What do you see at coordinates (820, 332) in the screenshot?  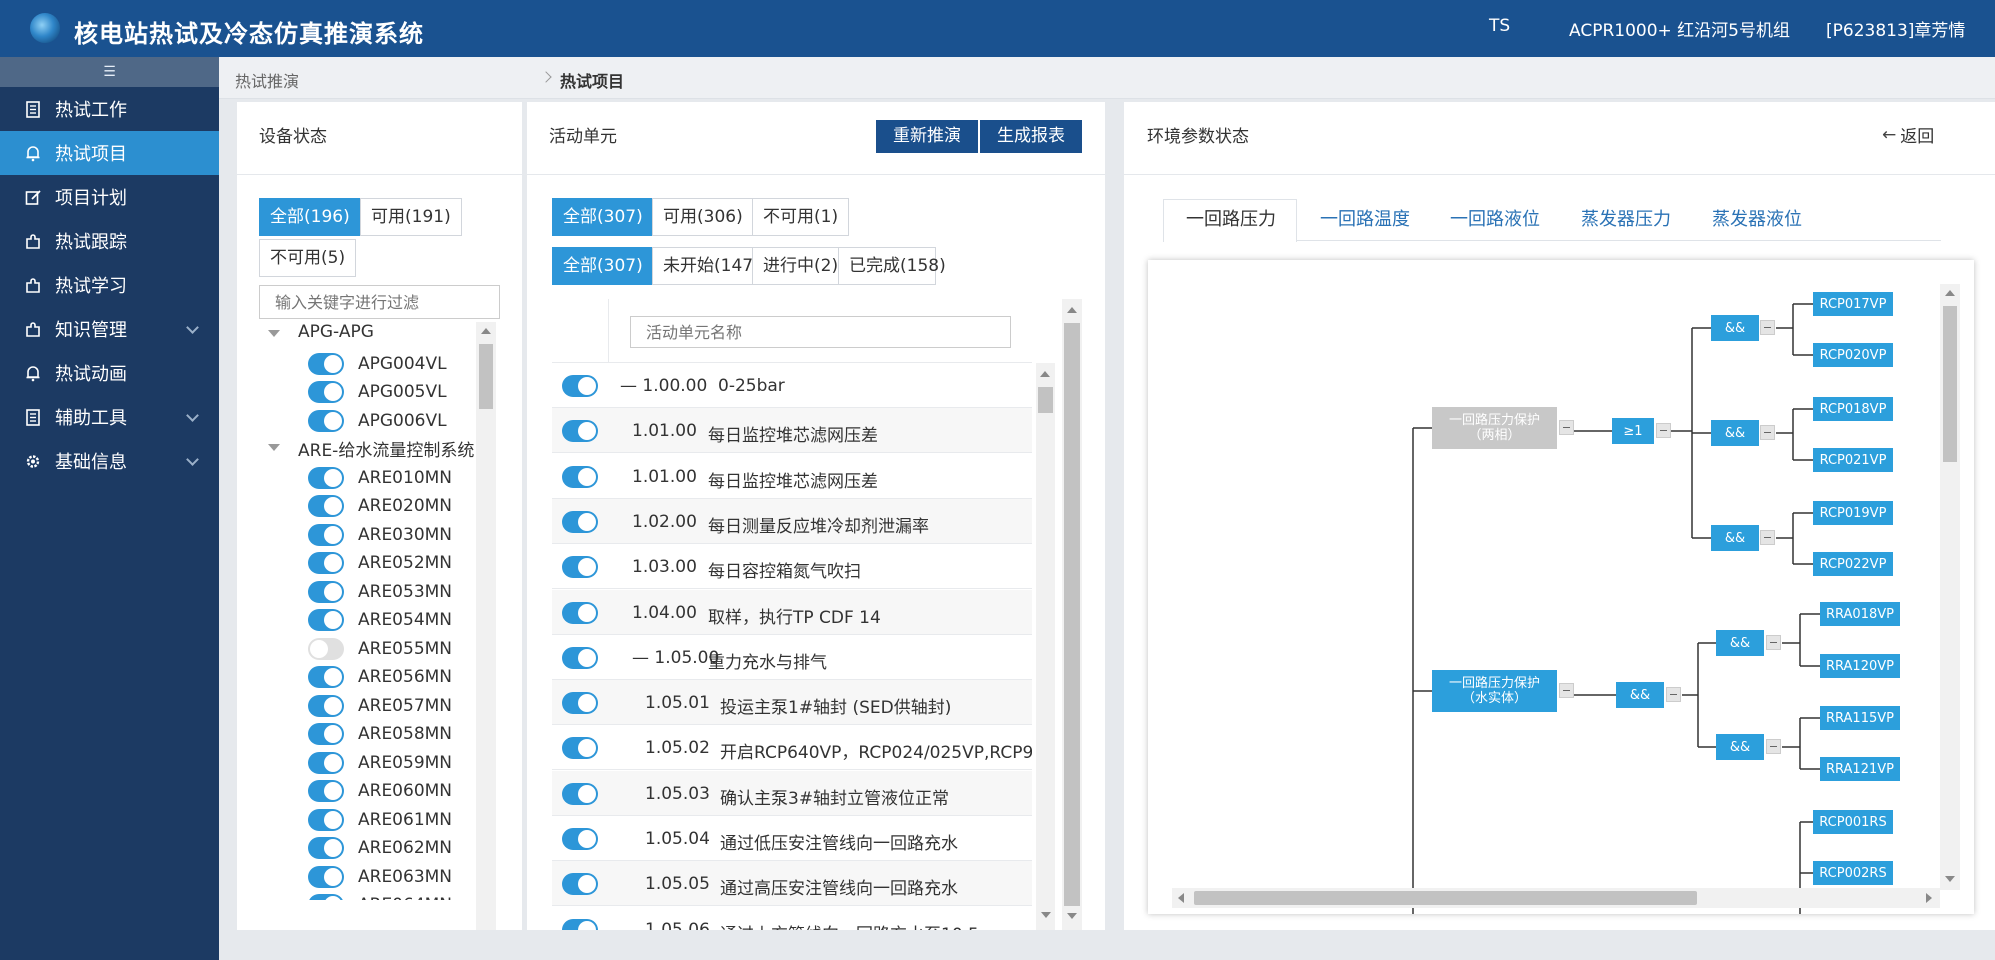 I see `activity-name-input` at bounding box center [820, 332].